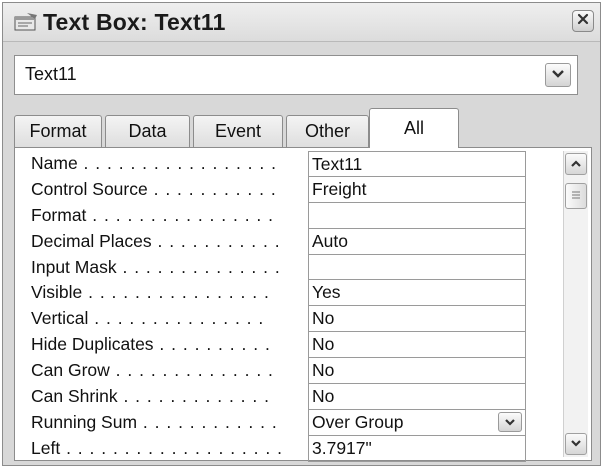 This screenshot has width=605, height=470. I want to click on tab-label: Format, so click(58, 131).